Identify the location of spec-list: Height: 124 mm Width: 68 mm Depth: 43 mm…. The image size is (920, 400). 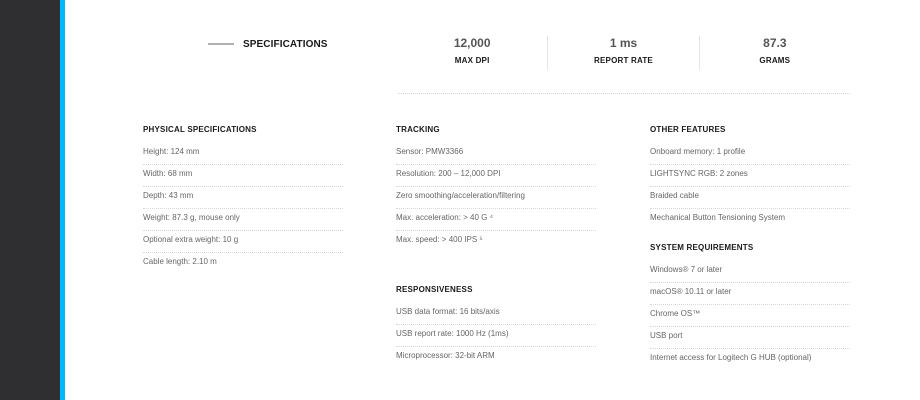
(243, 209).